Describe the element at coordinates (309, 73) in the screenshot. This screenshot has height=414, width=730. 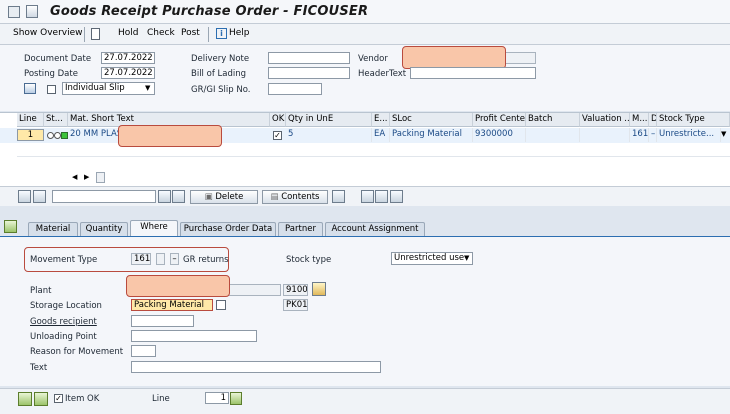
I see `bill-of-lading-field` at that location.